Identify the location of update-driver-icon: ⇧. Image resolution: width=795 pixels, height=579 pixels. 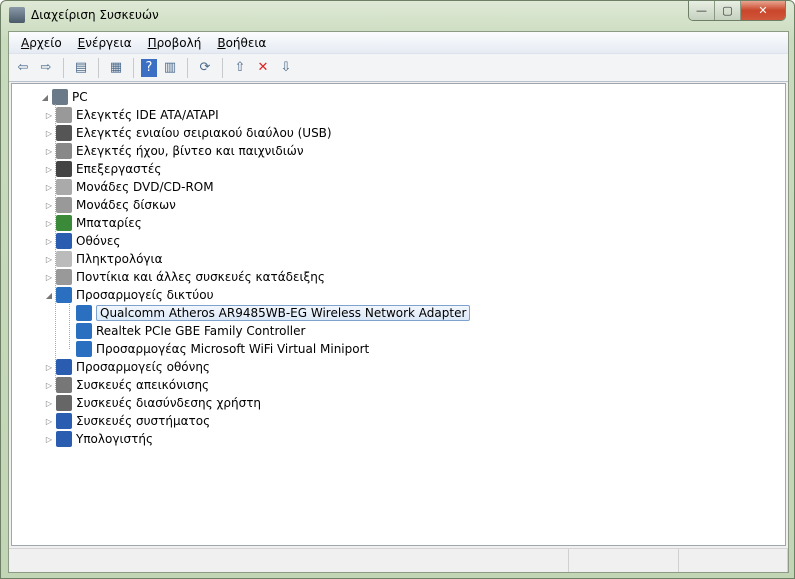
(240, 67).